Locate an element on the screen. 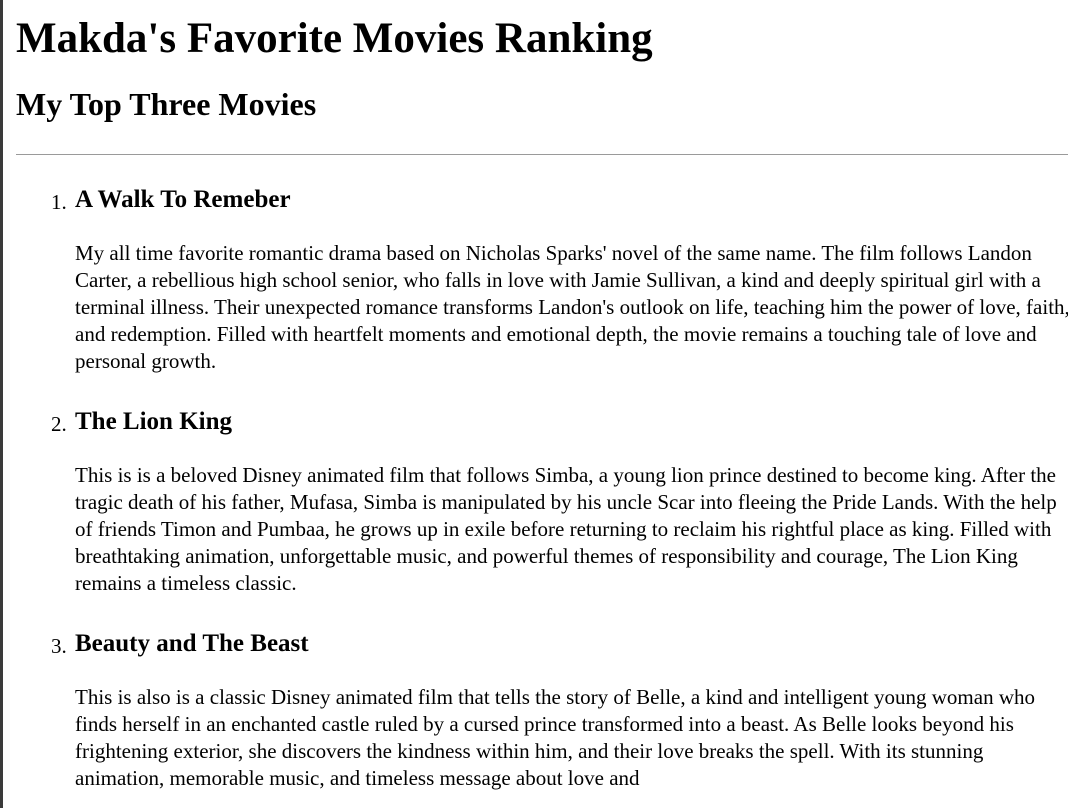 The height and width of the screenshot is (808, 1068). movie-title: Beauty and The Beast is located at coordinates (192, 643).